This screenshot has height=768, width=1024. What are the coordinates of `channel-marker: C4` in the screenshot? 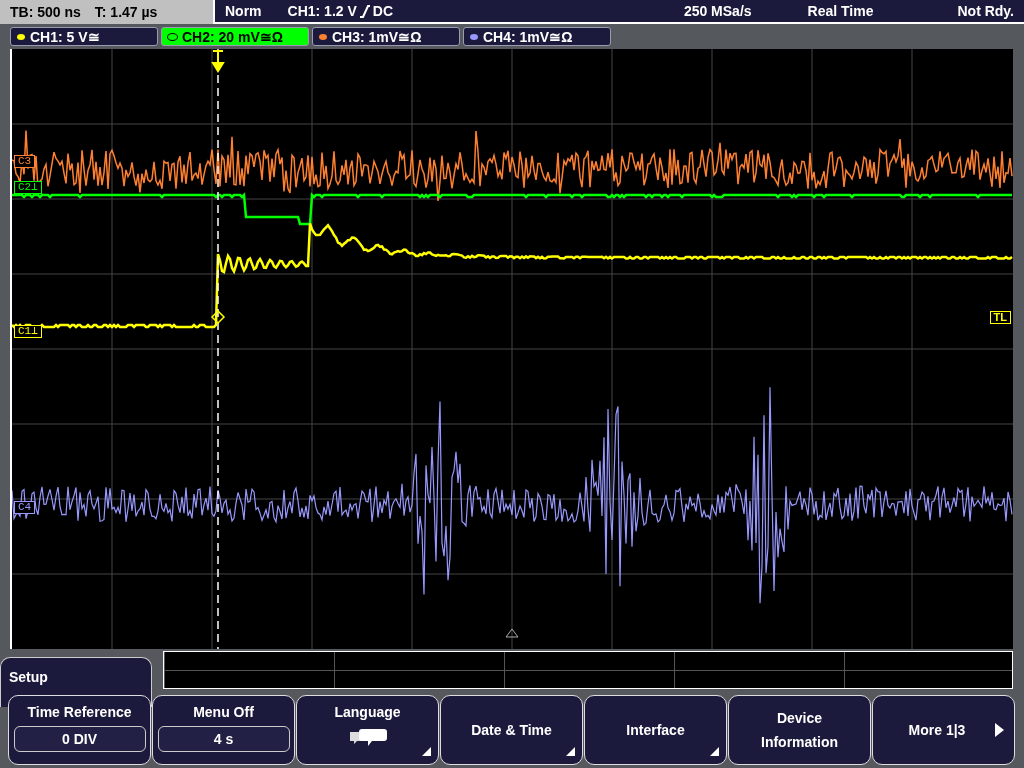 It's located at (25, 507).